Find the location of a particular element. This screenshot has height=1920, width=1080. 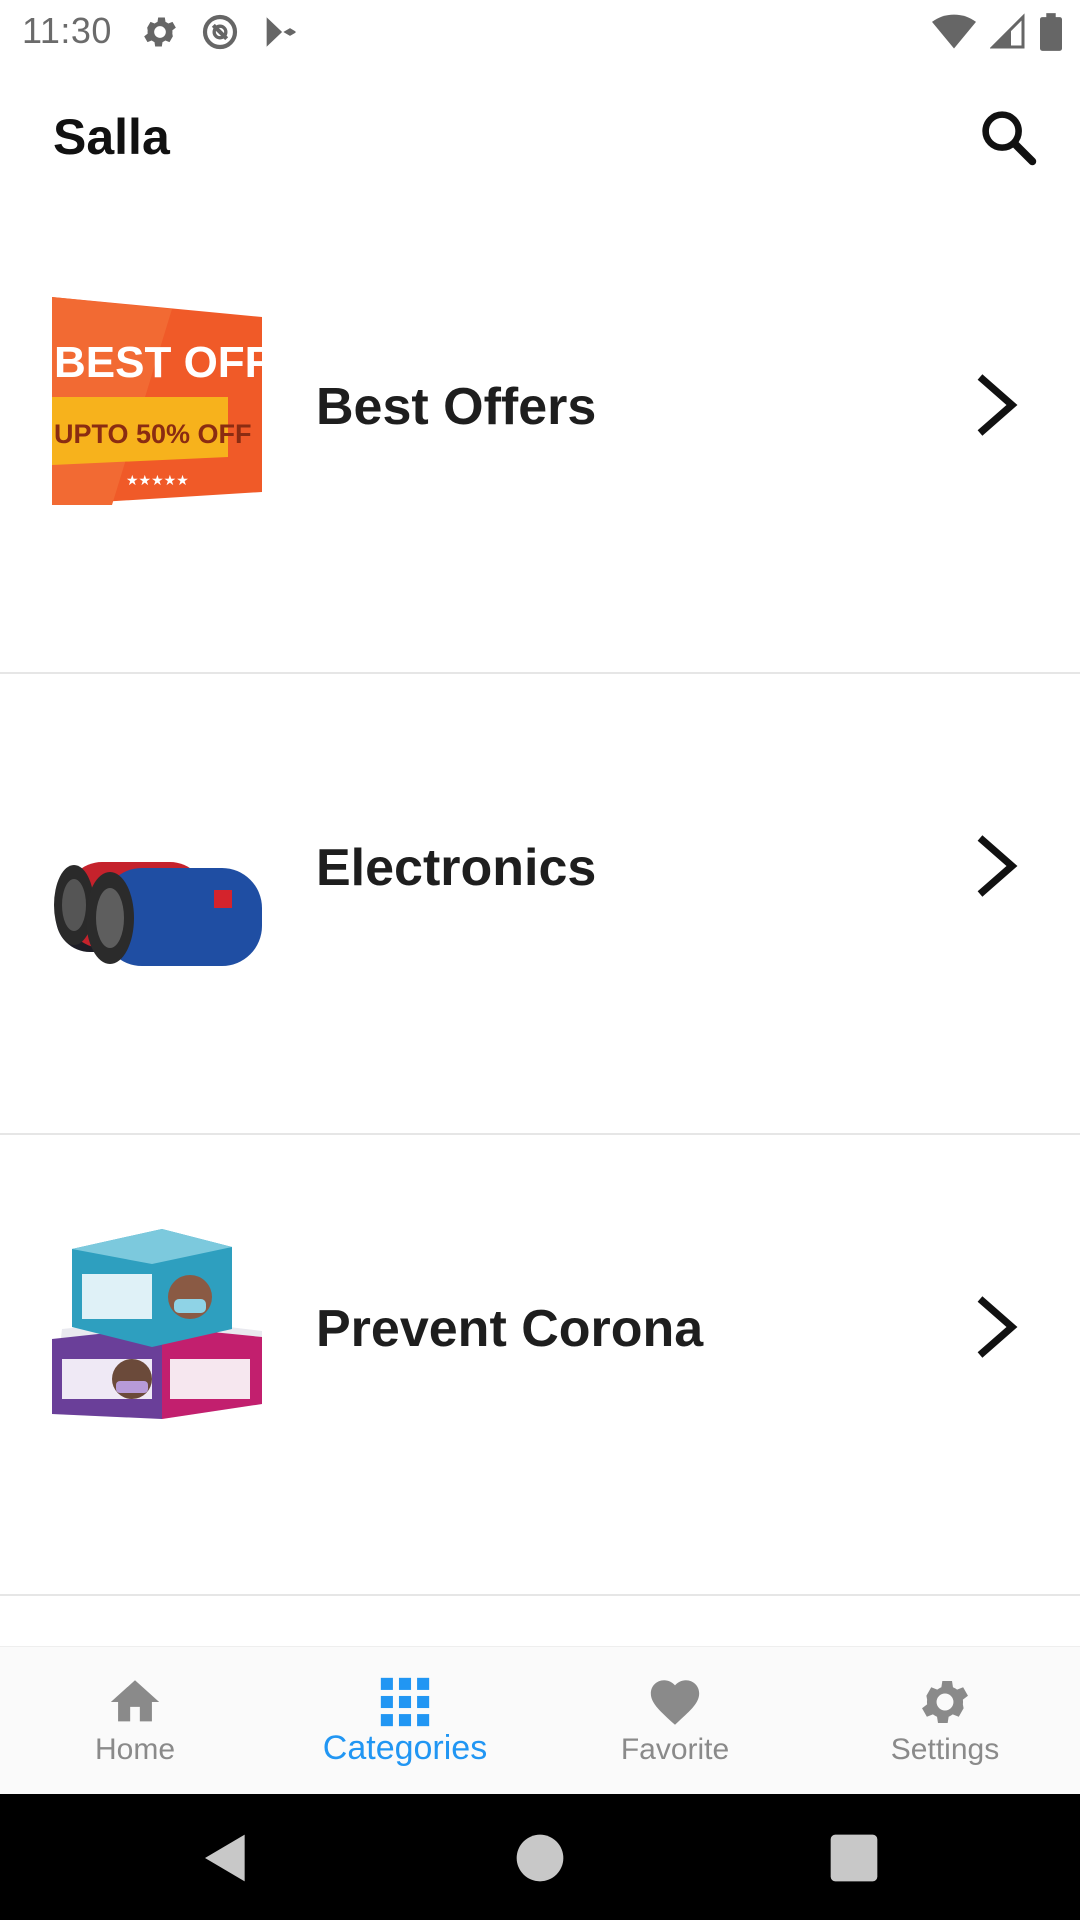

category-label: Electronics is located at coordinates (456, 868).